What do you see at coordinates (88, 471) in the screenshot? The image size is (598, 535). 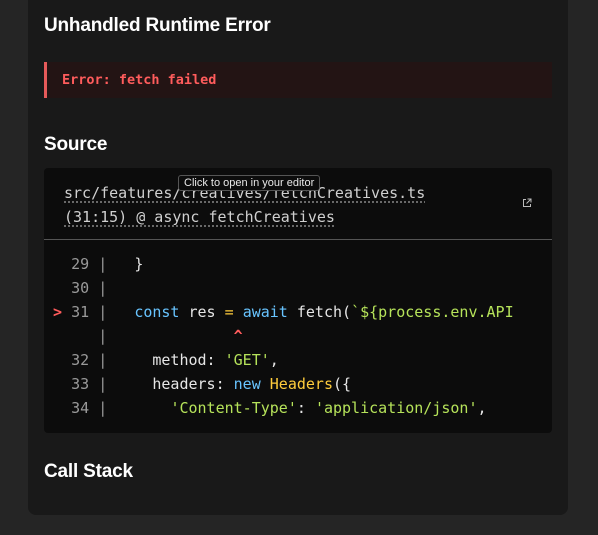 I see `call-stack-heading: Call Stack` at bounding box center [88, 471].